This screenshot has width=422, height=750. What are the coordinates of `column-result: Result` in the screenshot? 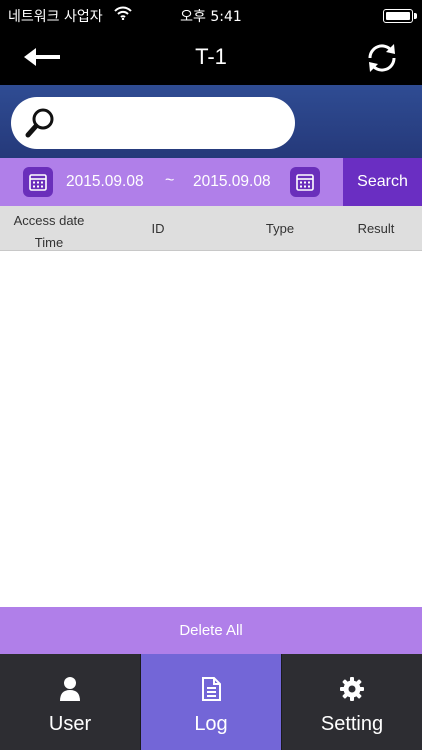 It's located at (376, 228).